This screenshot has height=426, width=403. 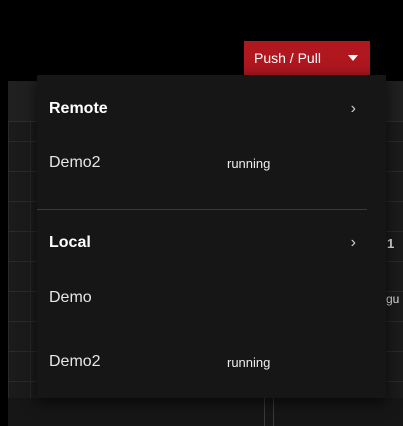 I want to click on menu-divider, so click(x=202, y=209).